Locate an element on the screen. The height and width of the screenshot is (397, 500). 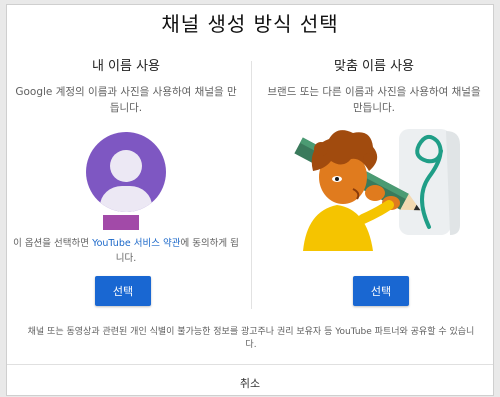
cancel-button: 취소 is located at coordinates (250, 383).